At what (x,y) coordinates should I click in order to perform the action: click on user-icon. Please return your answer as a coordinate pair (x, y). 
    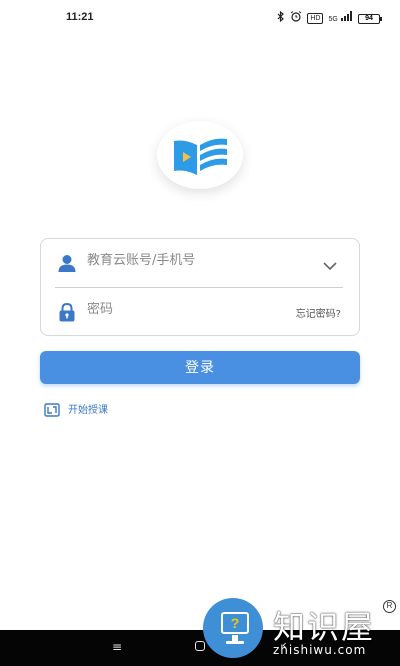
    Looking at the image, I should click on (67, 263).